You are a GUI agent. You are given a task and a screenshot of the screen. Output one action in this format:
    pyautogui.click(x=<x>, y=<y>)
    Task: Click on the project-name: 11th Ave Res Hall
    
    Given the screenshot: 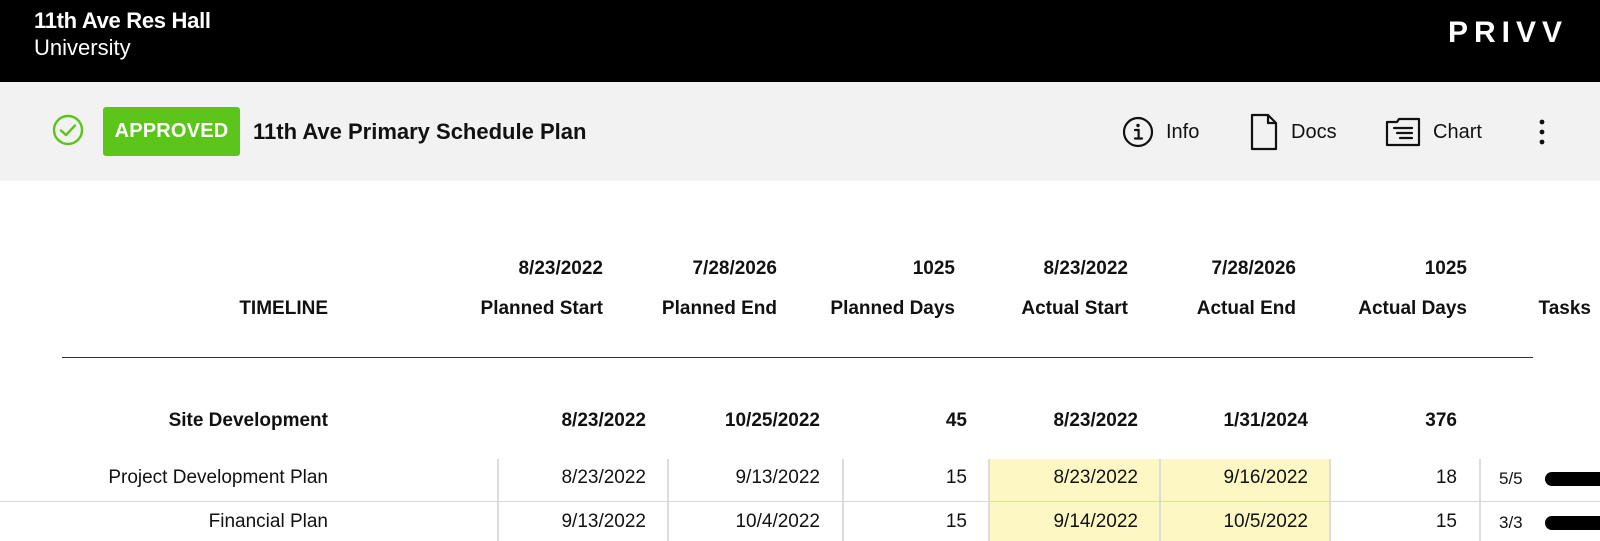 What is the action you would take?
    pyautogui.click(x=122, y=20)
    